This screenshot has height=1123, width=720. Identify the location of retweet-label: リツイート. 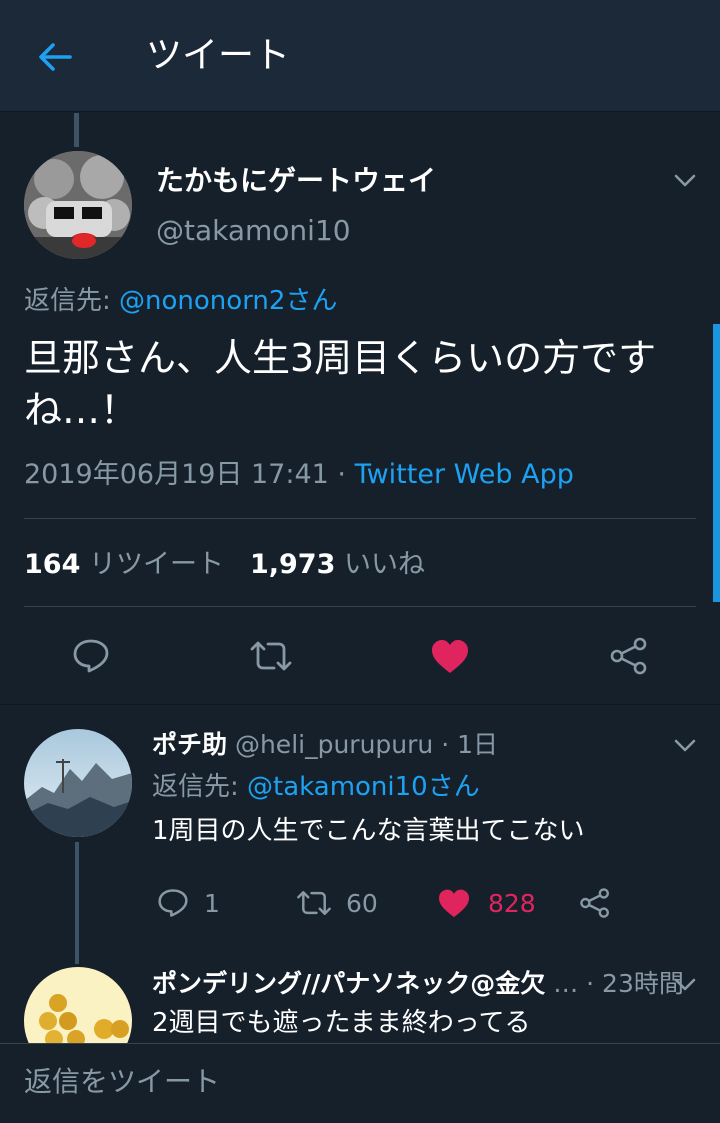
(152, 564).